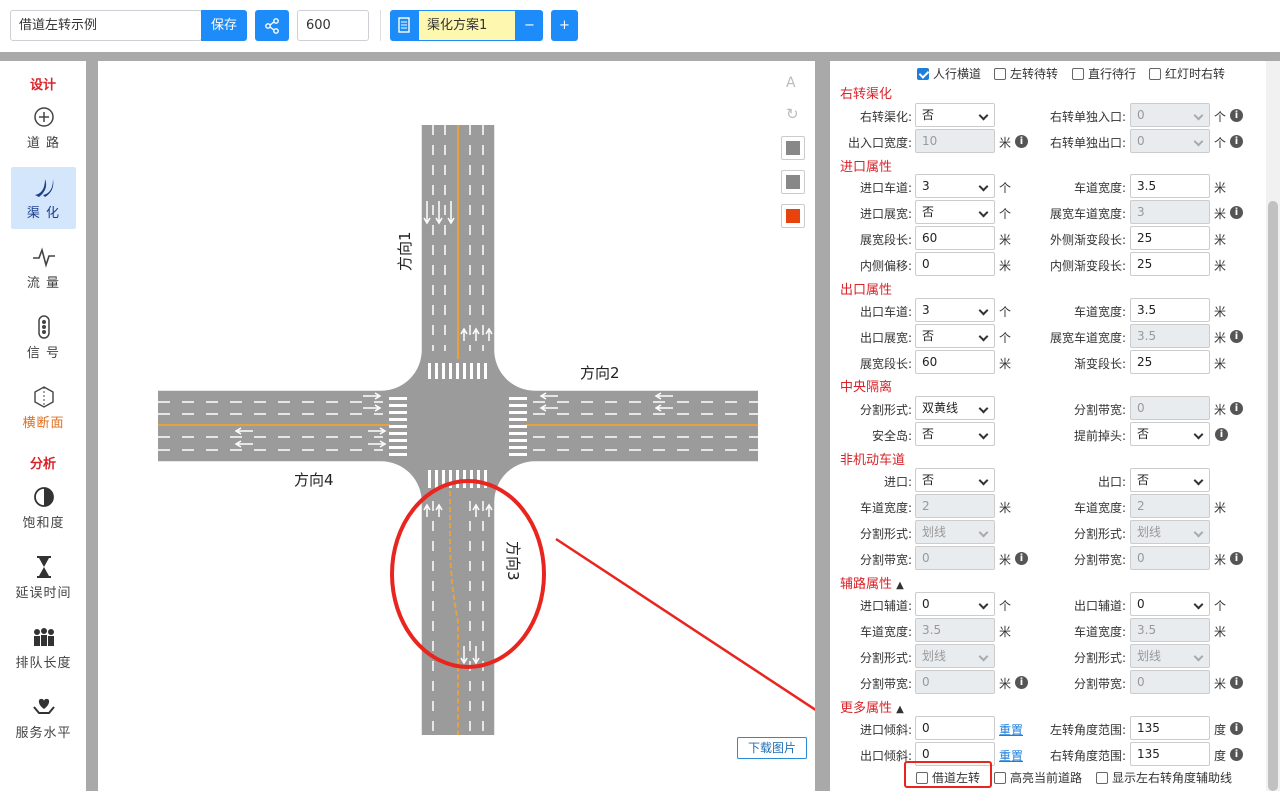 This screenshot has width=1280, height=791. What do you see at coordinates (1026, 73) in the screenshot?
I see `left-turn-wait-checkbox: 左转待转` at bounding box center [1026, 73].